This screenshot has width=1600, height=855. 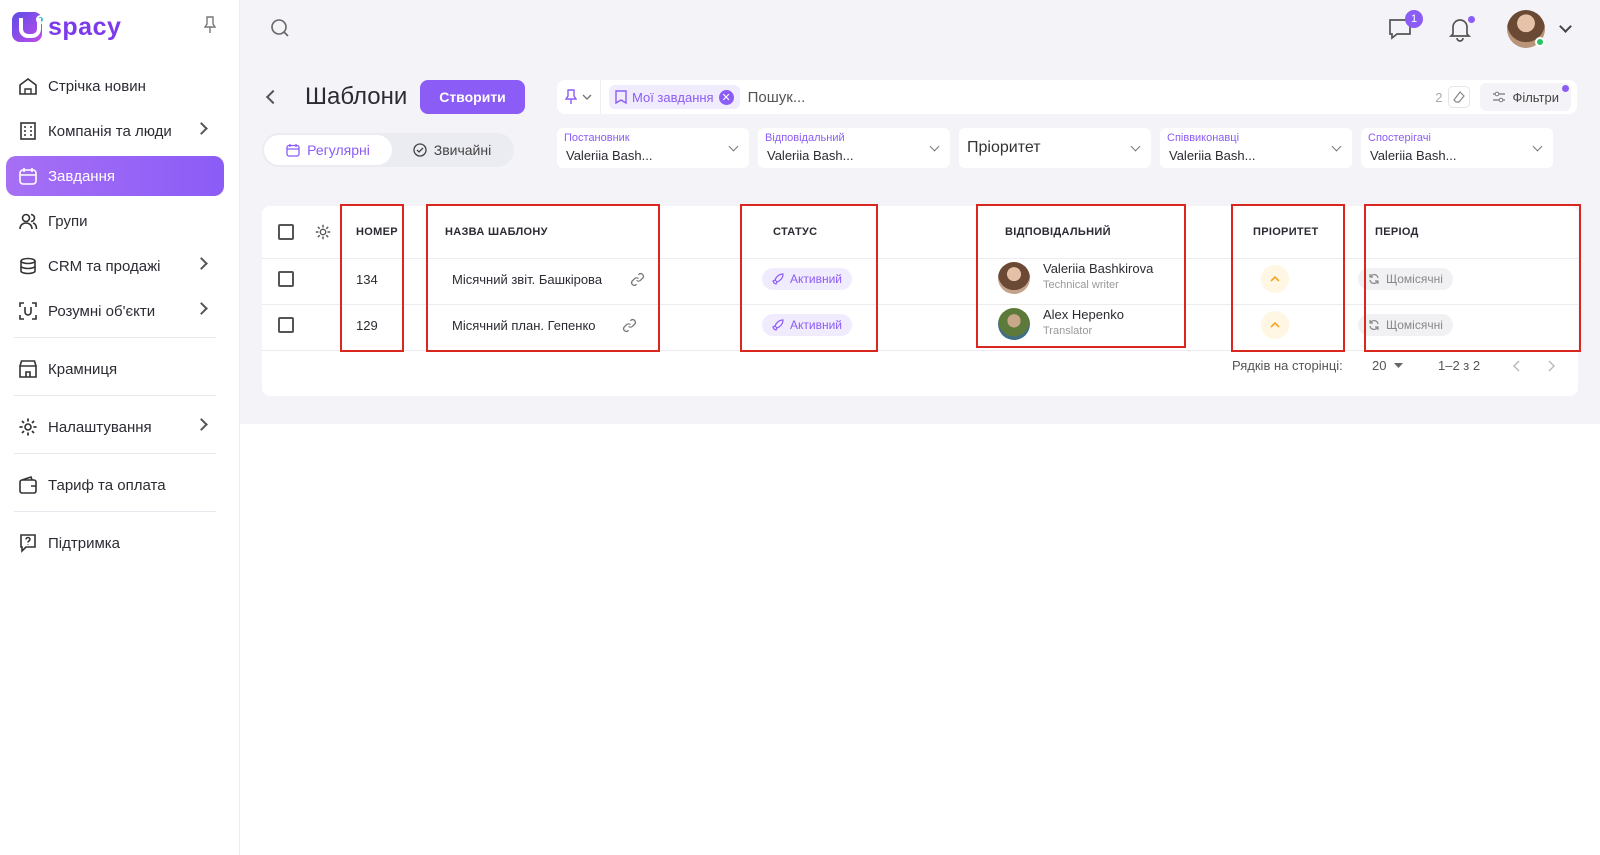 What do you see at coordinates (85, 26) in the screenshot?
I see `logo-text: spacy` at bounding box center [85, 26].